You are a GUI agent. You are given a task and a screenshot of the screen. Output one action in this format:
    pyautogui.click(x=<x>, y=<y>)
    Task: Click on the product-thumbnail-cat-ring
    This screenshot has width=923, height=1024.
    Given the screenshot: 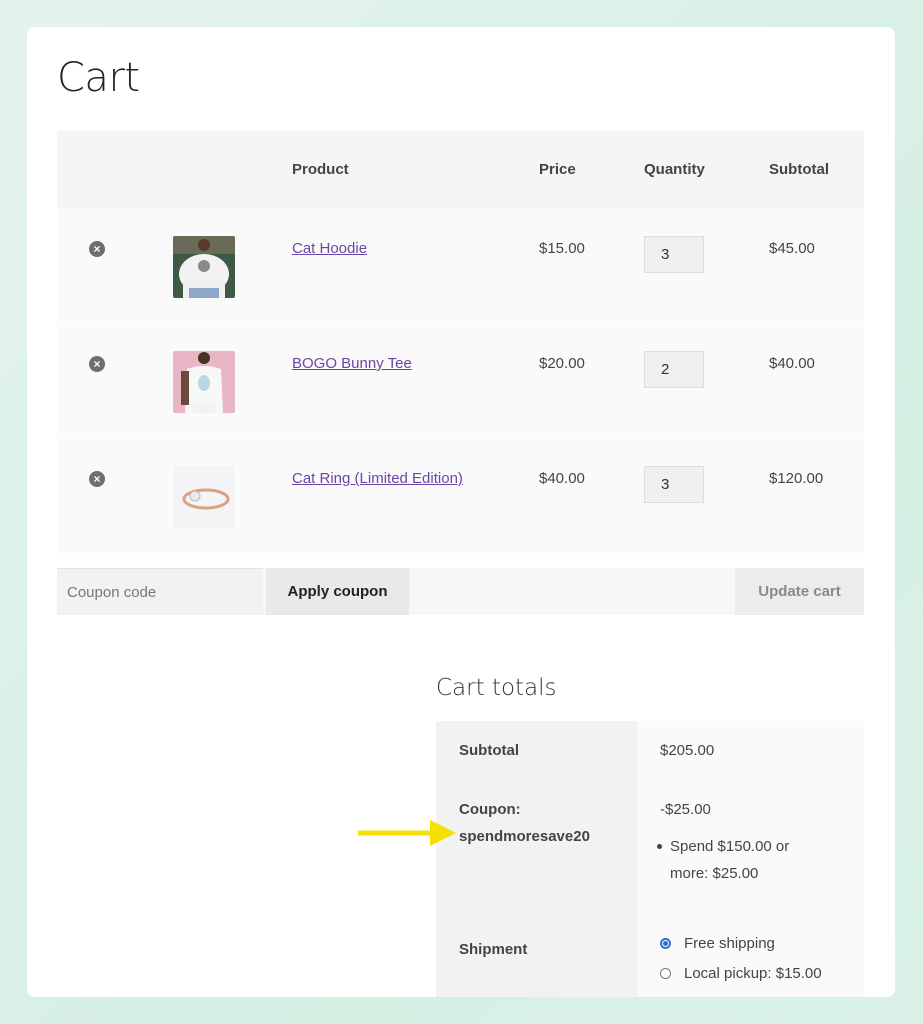 What is the action you would take?
    pyautogui.click(x=204, y=497)
    